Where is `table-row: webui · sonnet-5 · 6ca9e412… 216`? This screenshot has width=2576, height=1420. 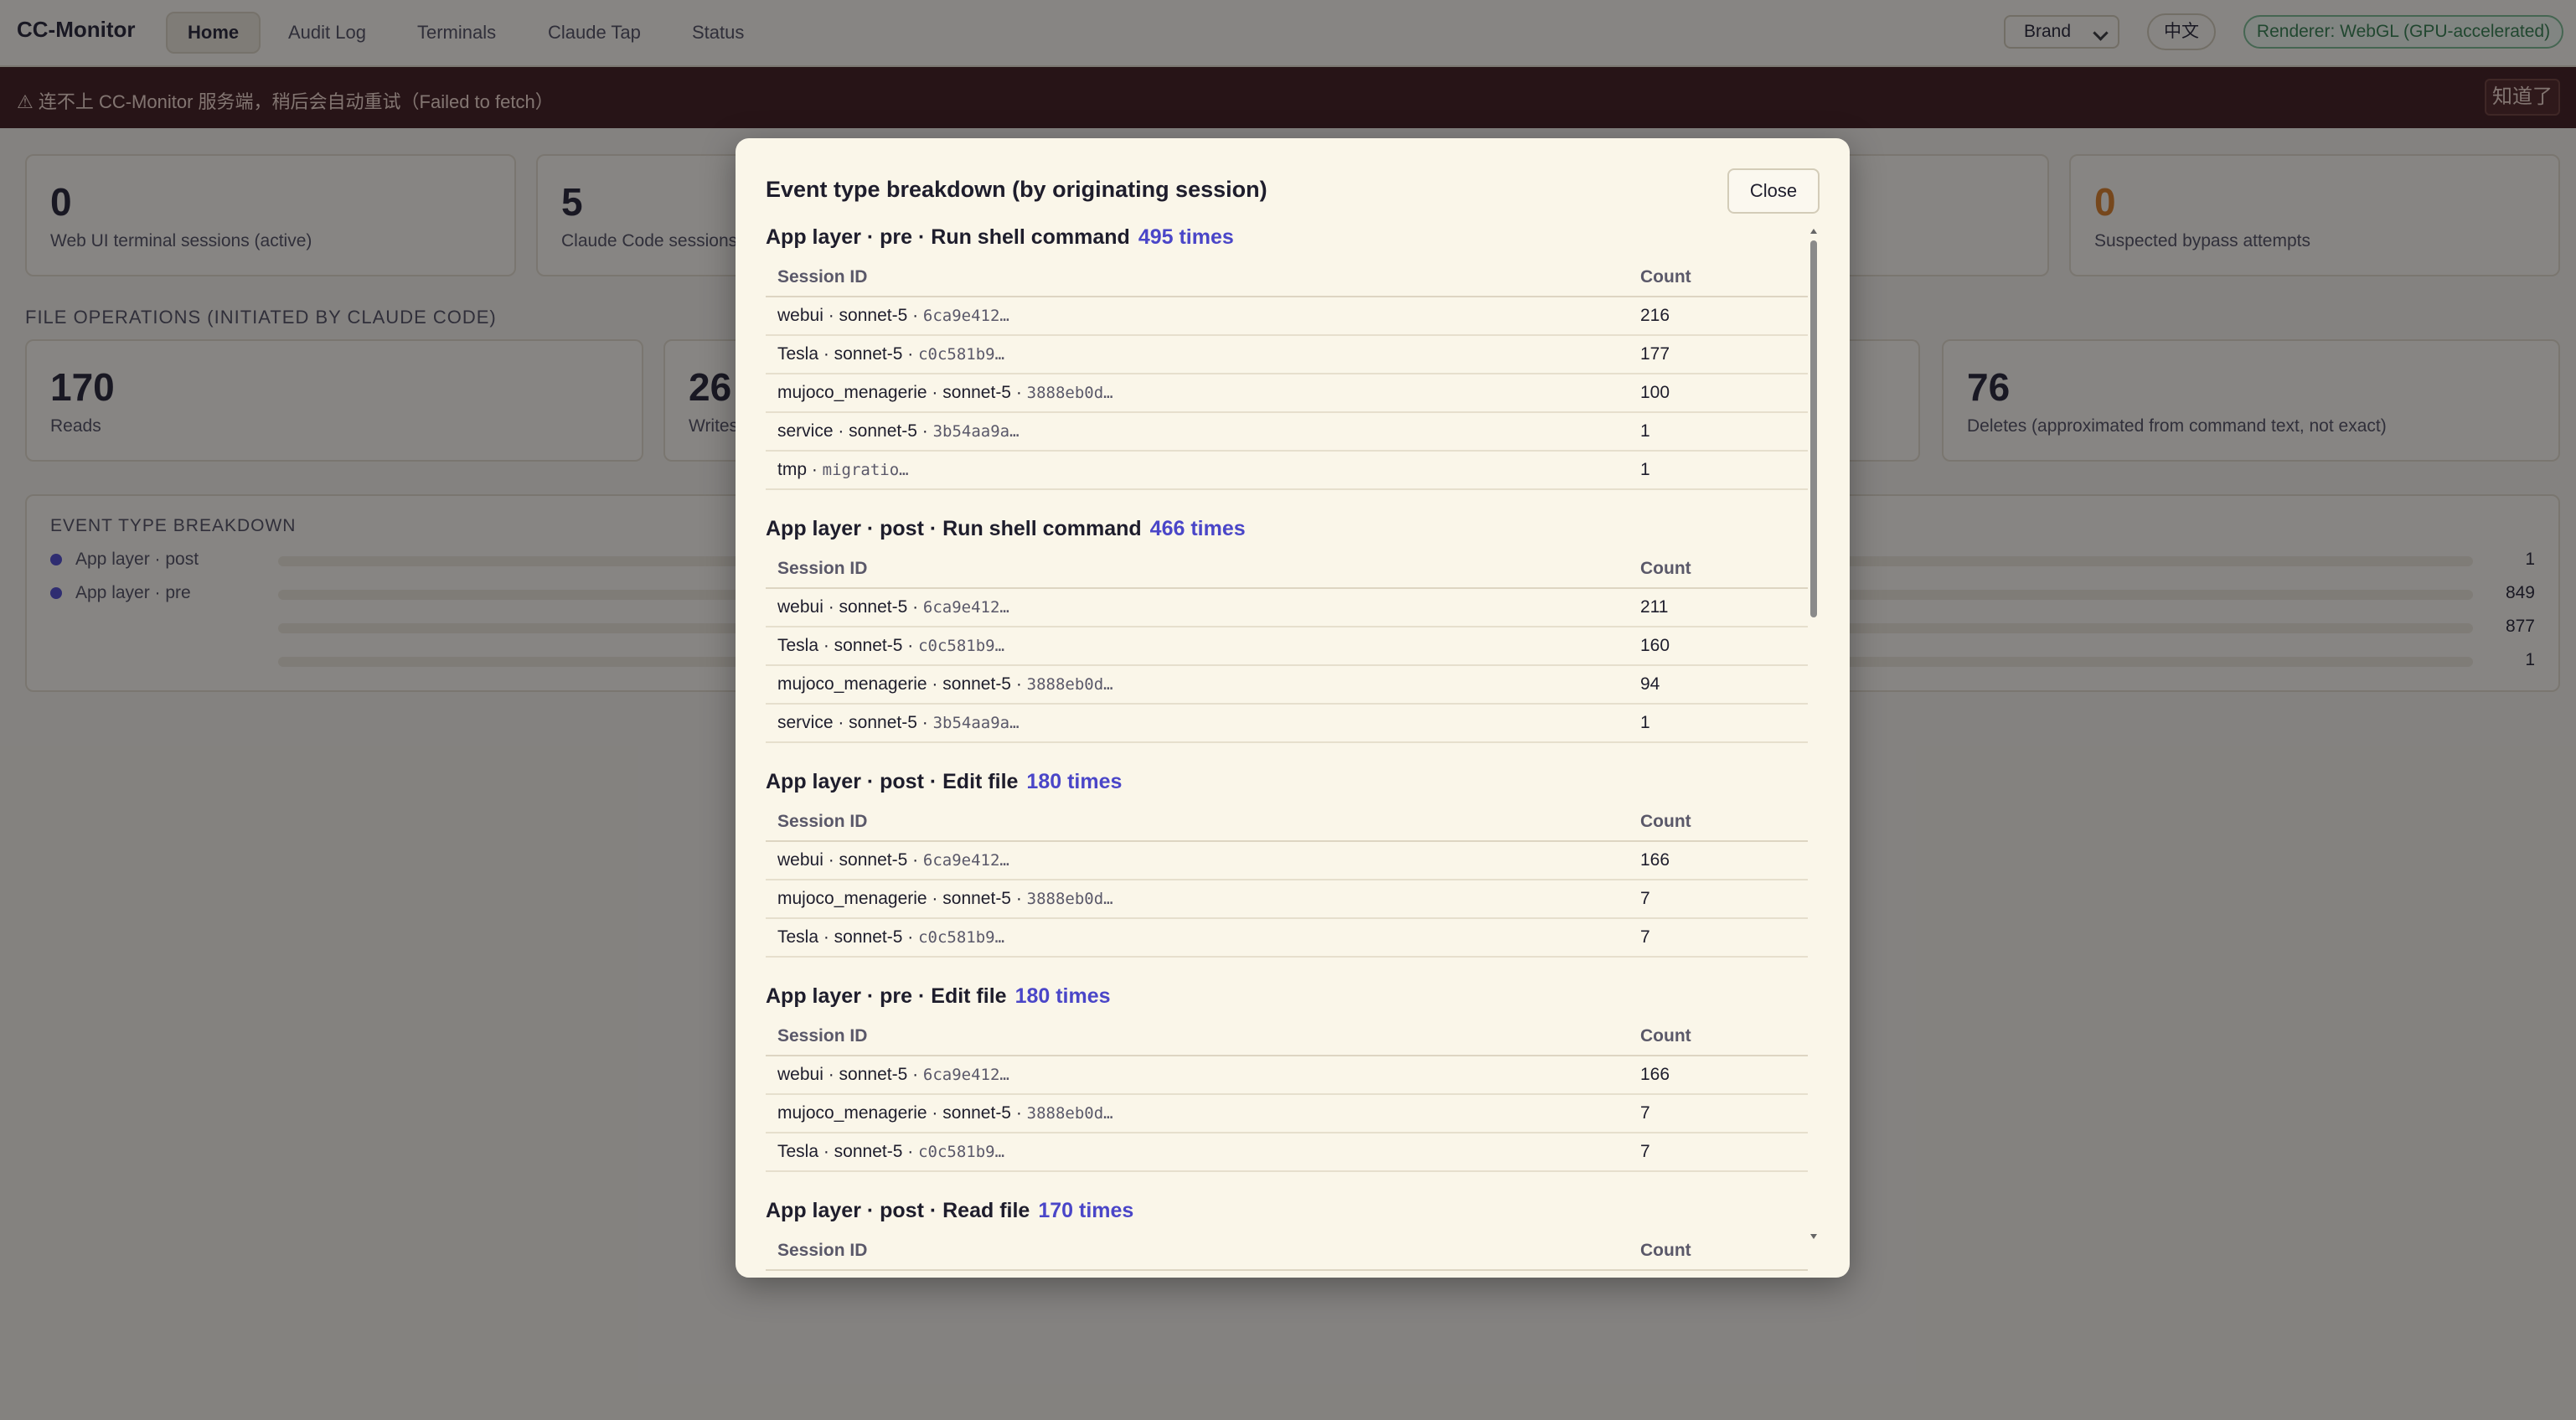 table-row: webui · sonnet-5 · 6ca9e412… 216 is located at coordinates (1287, 317).